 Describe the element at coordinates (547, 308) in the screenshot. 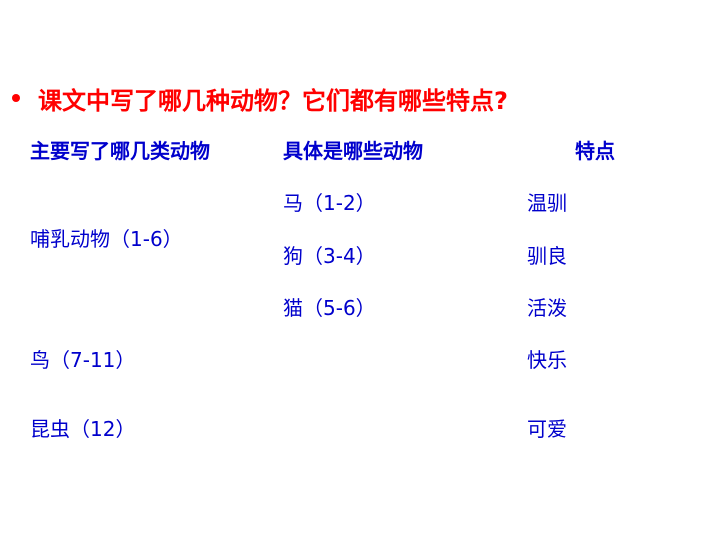

I see `trait-cat: 活泼` at that location.